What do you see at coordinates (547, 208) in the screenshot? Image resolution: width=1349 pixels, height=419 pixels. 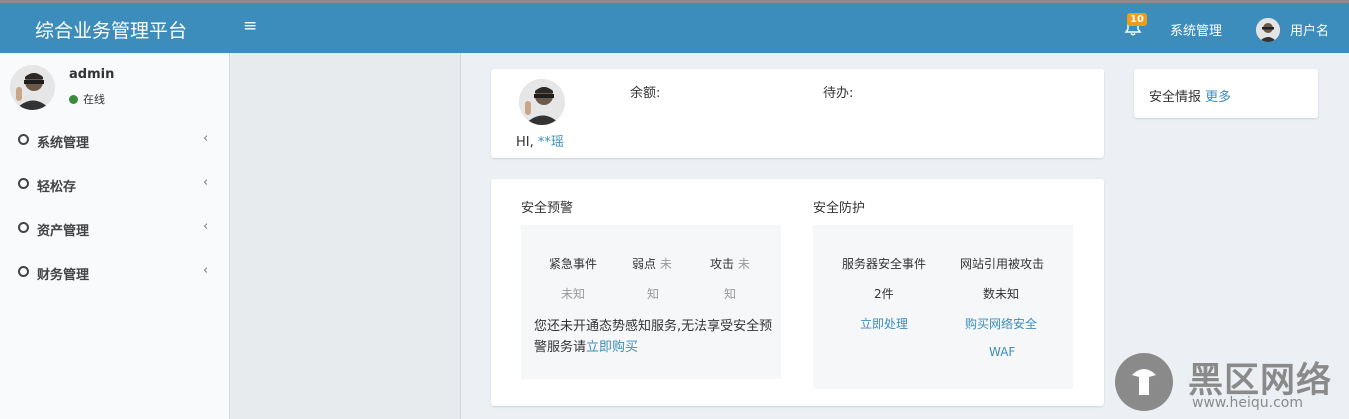 I see `security-warning-title: 安全预警` at bounding box center [547, 208].